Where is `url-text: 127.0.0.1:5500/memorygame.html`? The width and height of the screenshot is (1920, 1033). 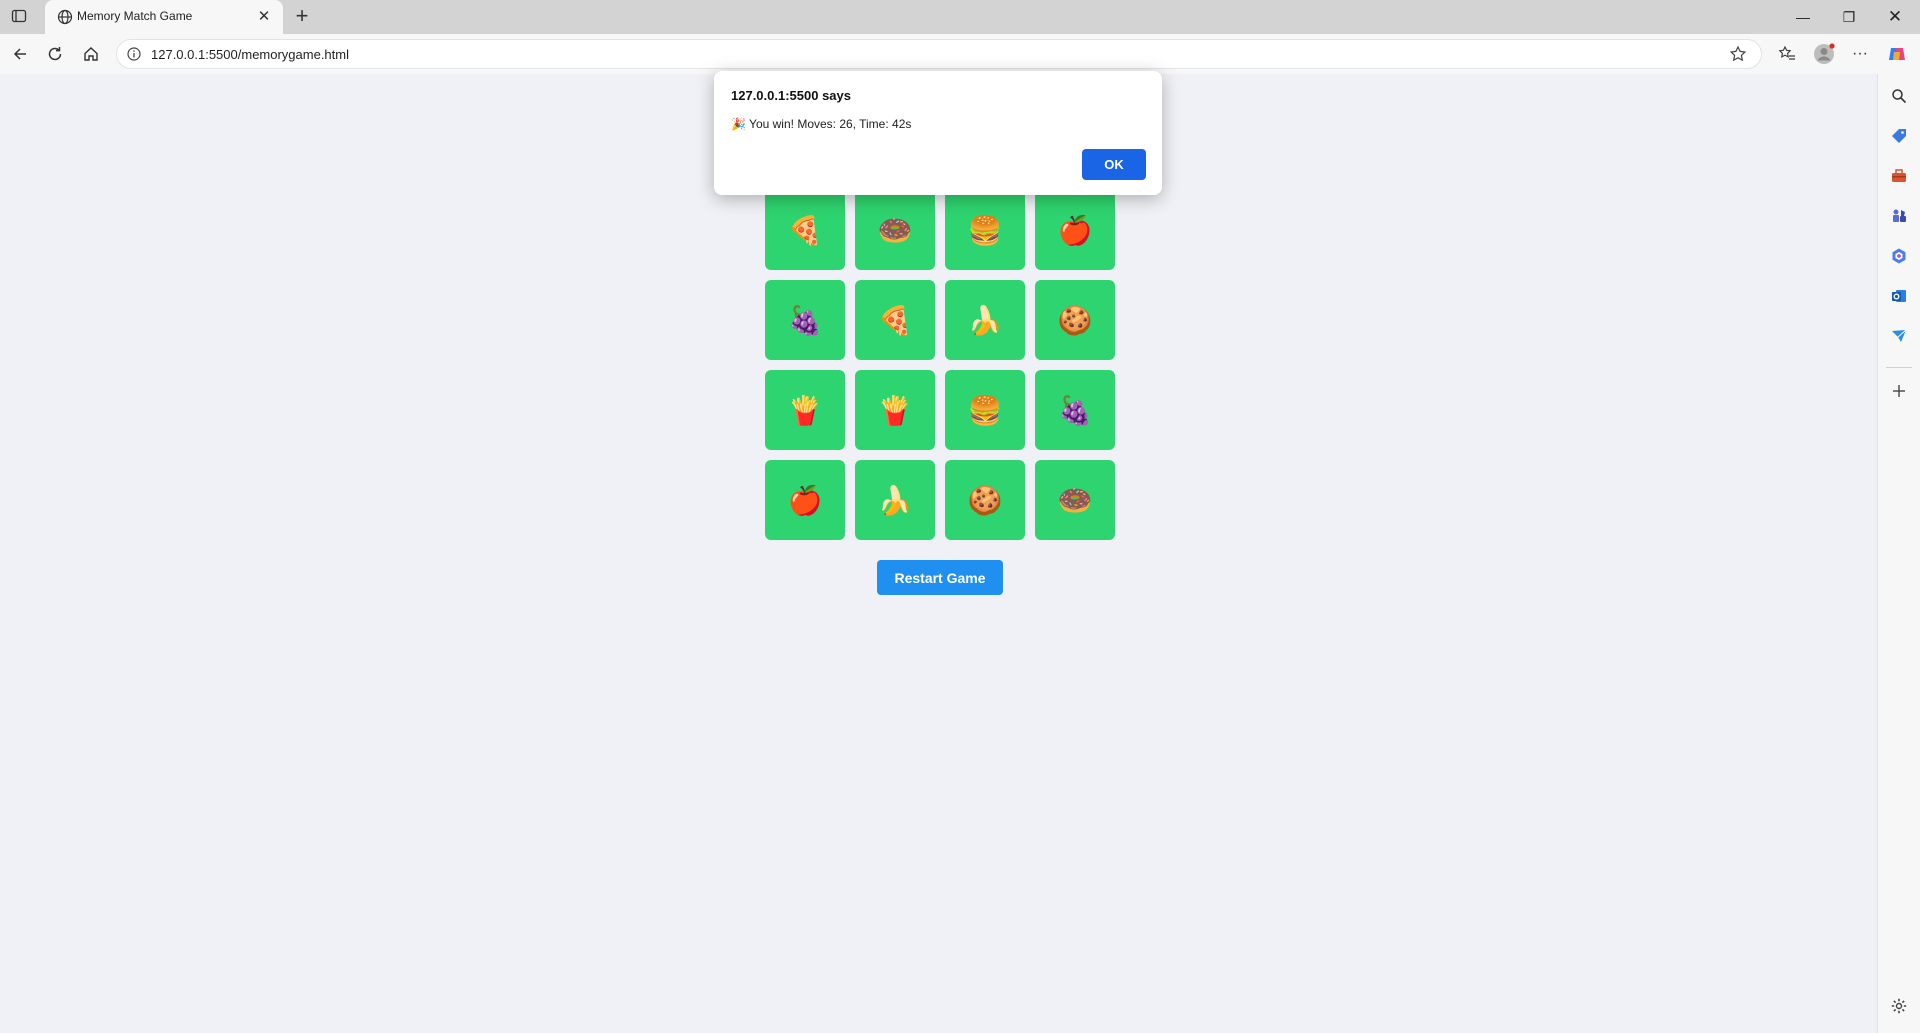
url-text: 127.0.0.1:5500/memorygame.html is located at coordinates (250, 54).